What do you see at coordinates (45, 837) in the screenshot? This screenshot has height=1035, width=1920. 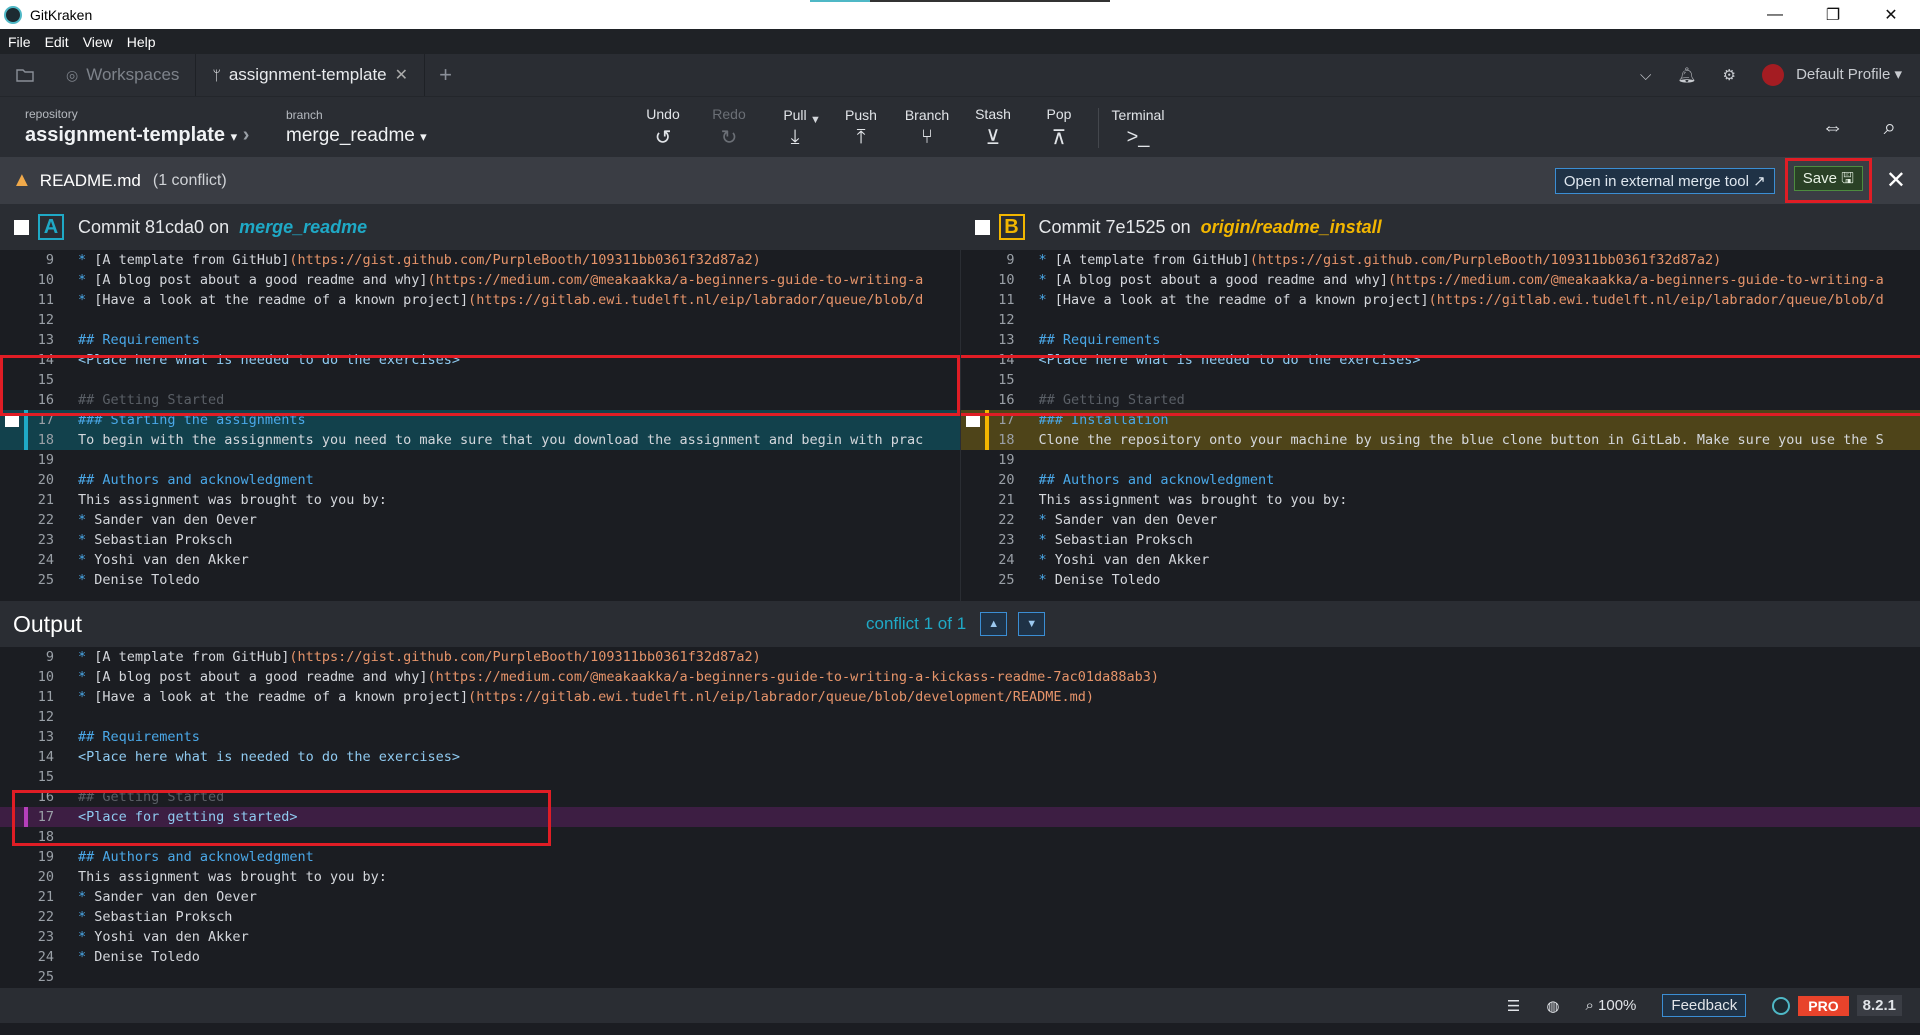 I see `output-line-18: 18` at bounding box center [45, 837].